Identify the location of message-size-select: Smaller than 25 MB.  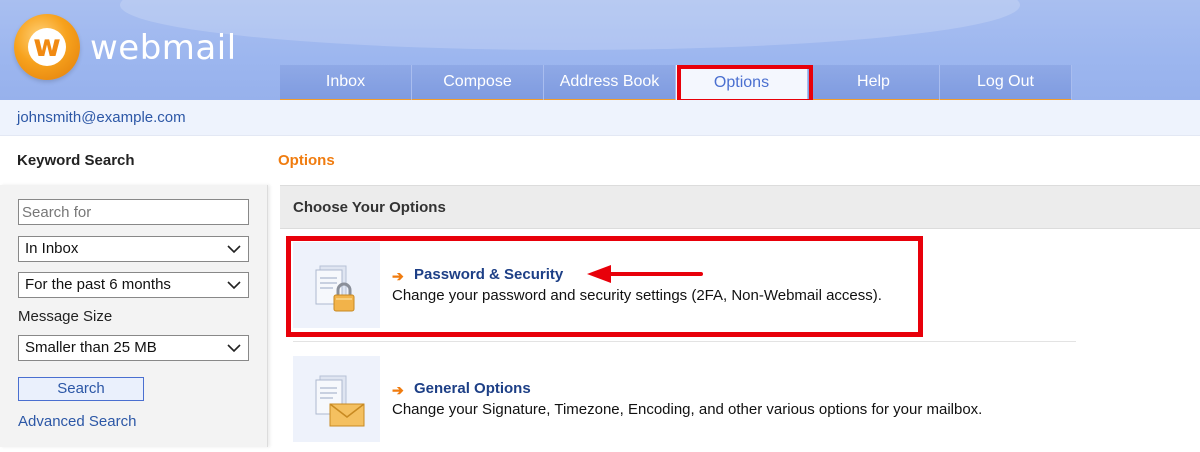
(133, 348).